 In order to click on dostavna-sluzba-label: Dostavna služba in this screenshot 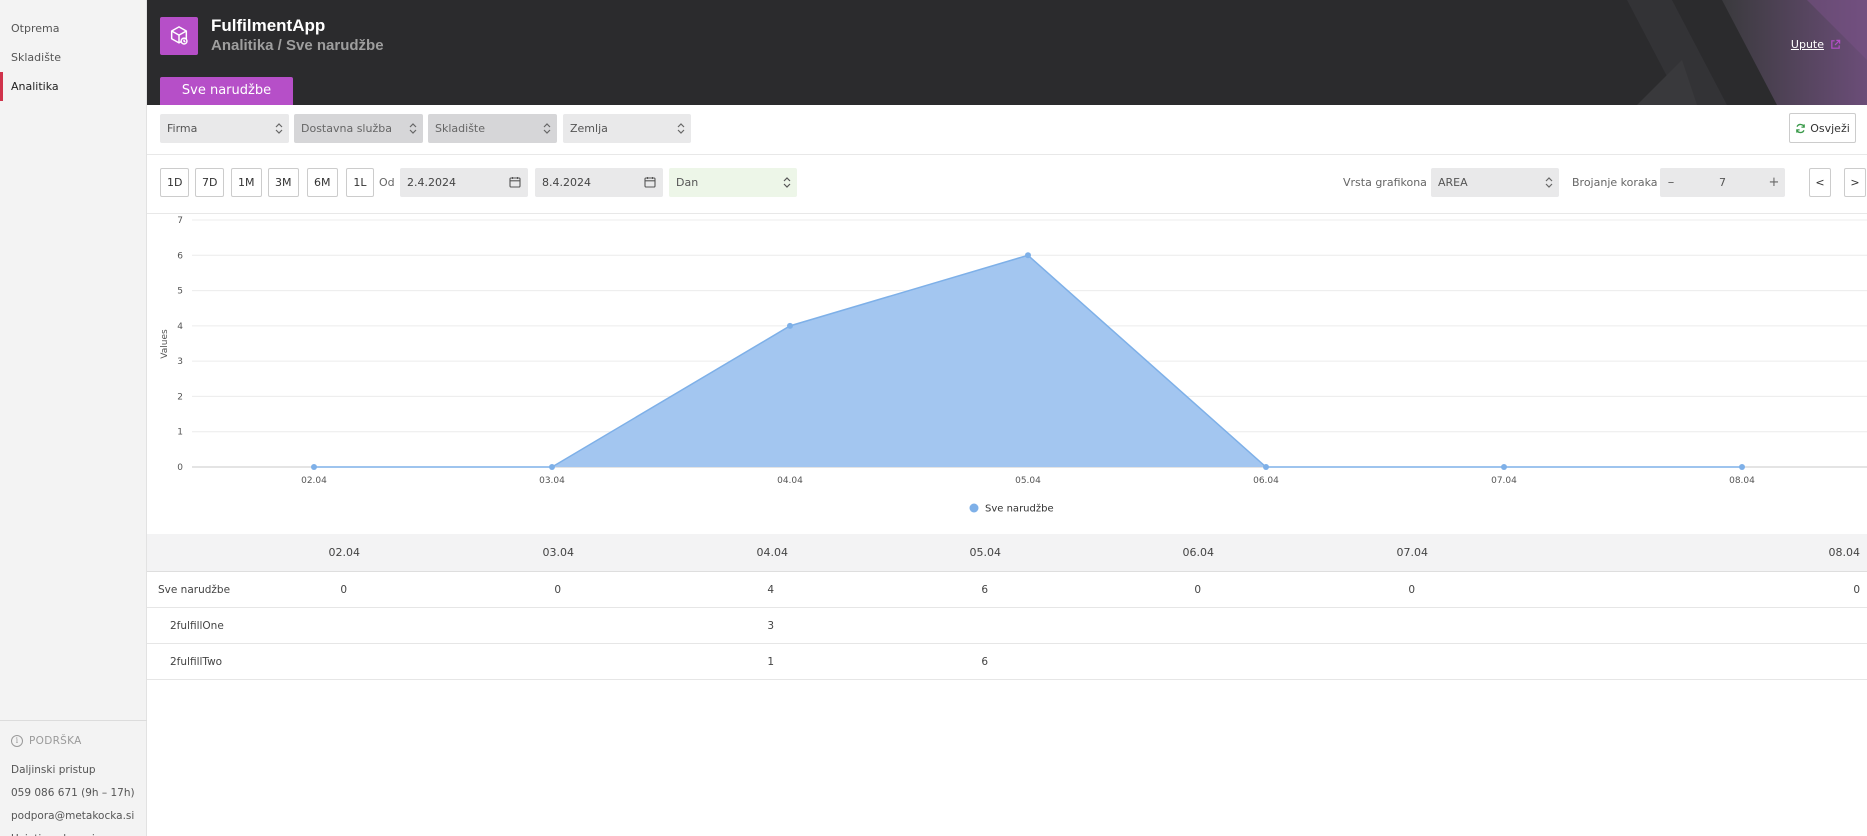, I will do `click(346, 128)`.